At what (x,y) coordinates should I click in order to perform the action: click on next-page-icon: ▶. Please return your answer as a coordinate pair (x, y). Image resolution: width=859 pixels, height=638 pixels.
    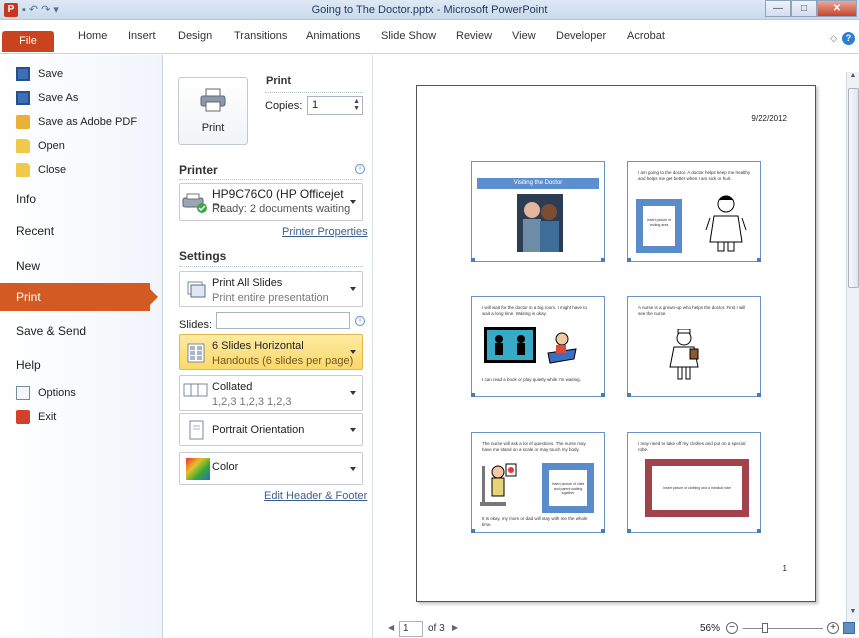
    Looking at the image, I should click on (455, 627).